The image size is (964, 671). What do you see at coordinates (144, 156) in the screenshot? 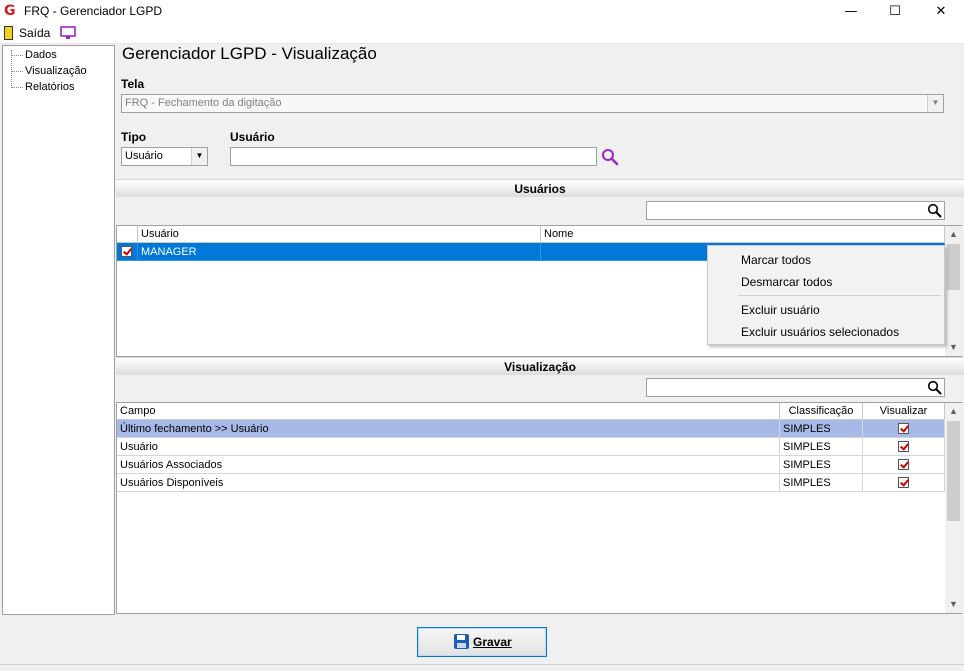
I see `tipo-select-value: Usuário` at bounding box center [144, 156].